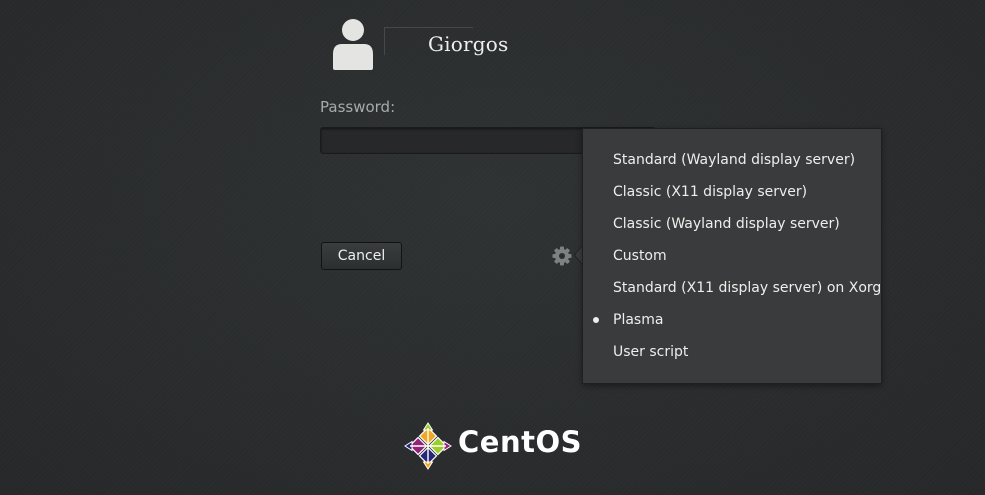  What do you see at coordinates (638, 320) in the screenshot?
I see `session-item-label: Plasma` at bounding box center [638, 320].